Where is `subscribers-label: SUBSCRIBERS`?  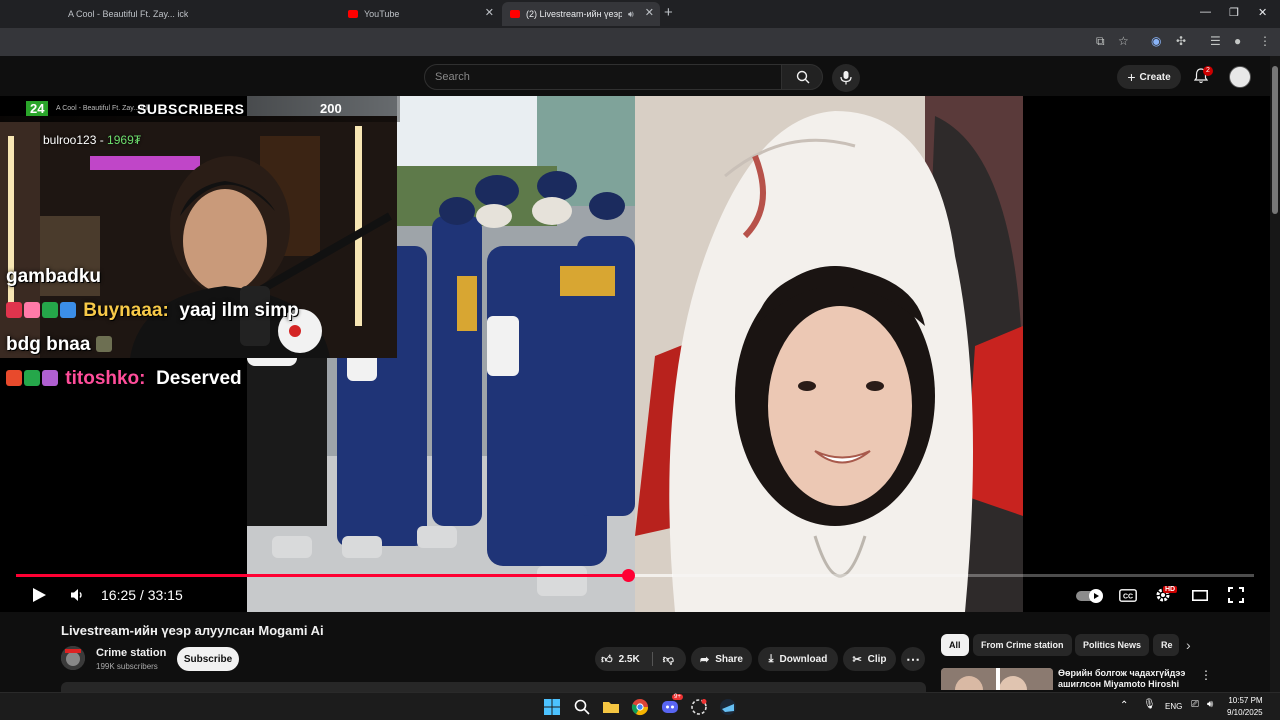 subscribers-label: SUBSCRIBERS is located at coordinates (191, 109).